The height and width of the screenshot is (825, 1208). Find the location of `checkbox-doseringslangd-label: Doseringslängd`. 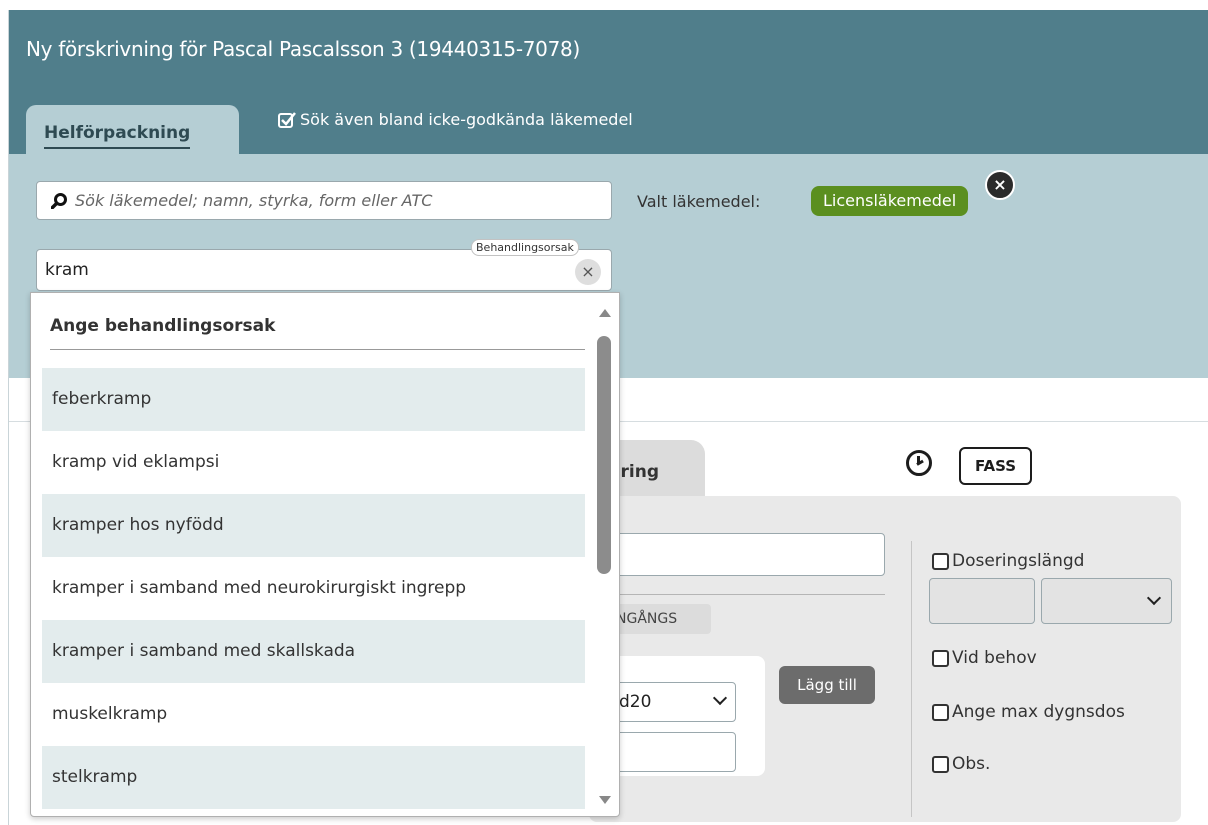

checkbox-doseringslangd-label: Doseringslängd is located at coordinates (1018, 561).